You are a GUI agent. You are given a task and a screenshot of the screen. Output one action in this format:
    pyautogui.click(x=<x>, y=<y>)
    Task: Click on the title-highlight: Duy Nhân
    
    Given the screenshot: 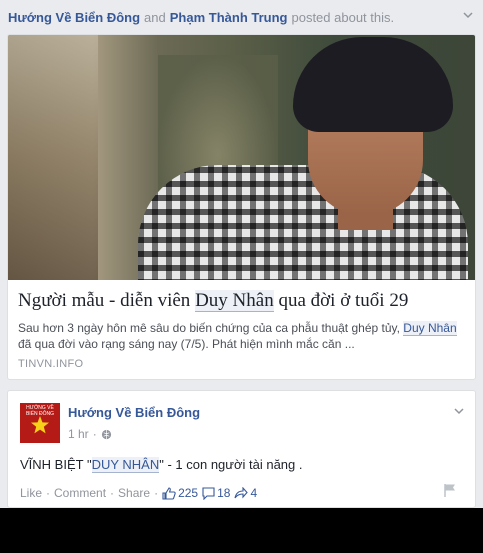 What is the action you would take?
    pyautogui.click(x=234, y=301)
    